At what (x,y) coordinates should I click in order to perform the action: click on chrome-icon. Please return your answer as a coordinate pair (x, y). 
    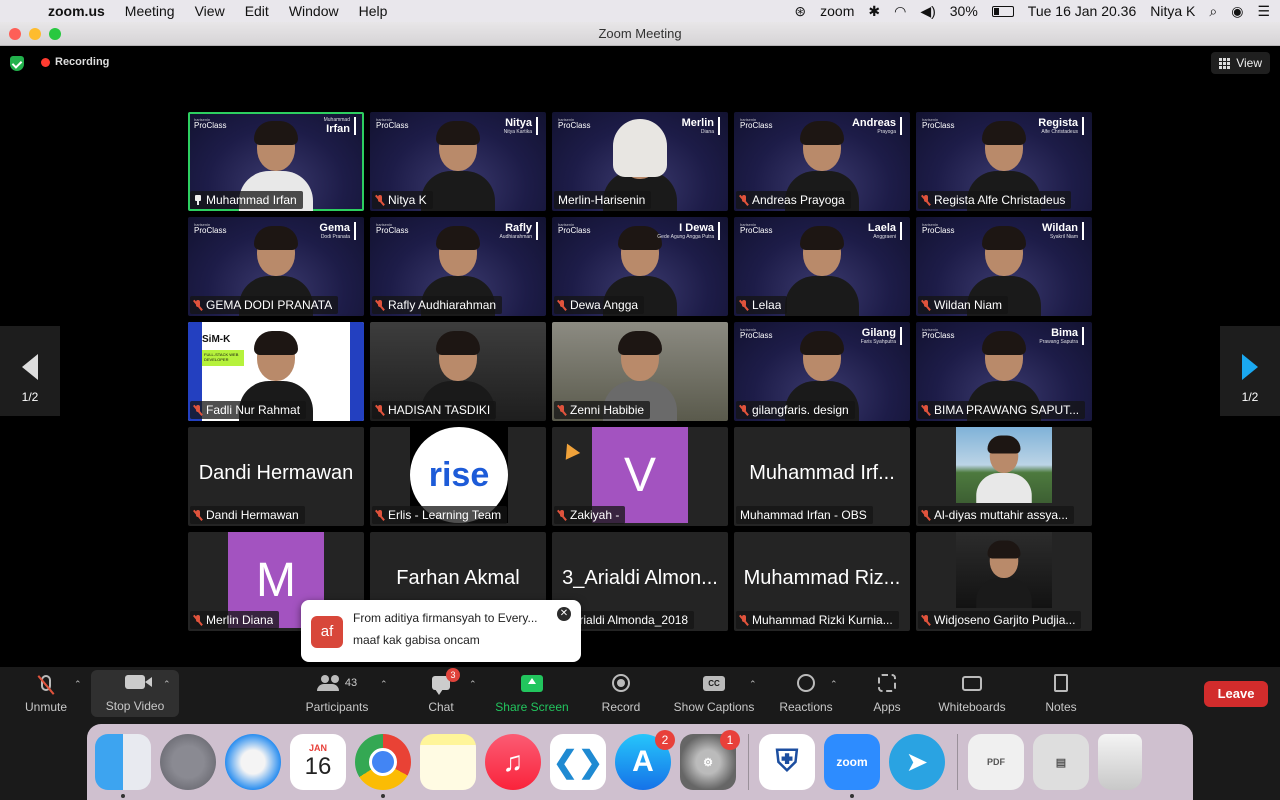
    Looking at the image, I should click on (383, 766).